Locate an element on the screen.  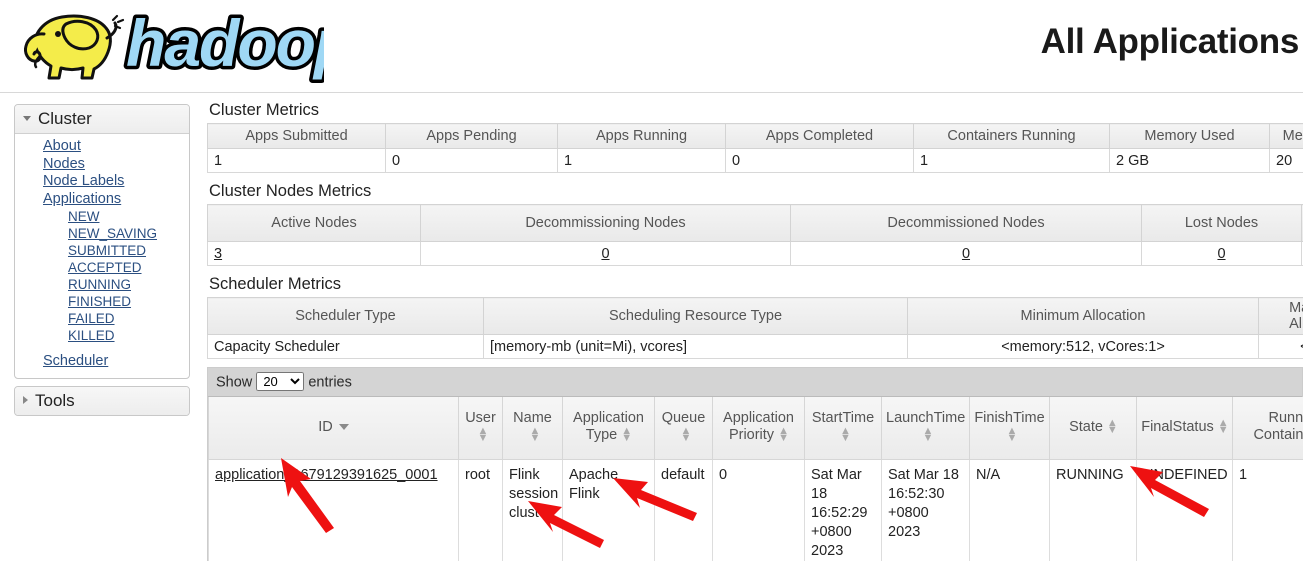
cell-application-type: Apache Flink is located at coordinates (608, 510).